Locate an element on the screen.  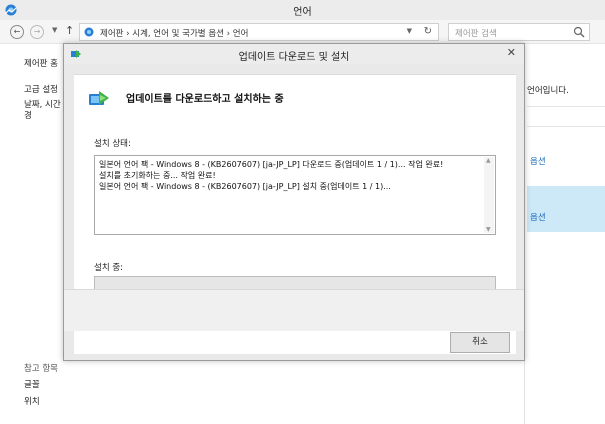
see-also-title: 참고 항목 is located at coordinates (41, 369).